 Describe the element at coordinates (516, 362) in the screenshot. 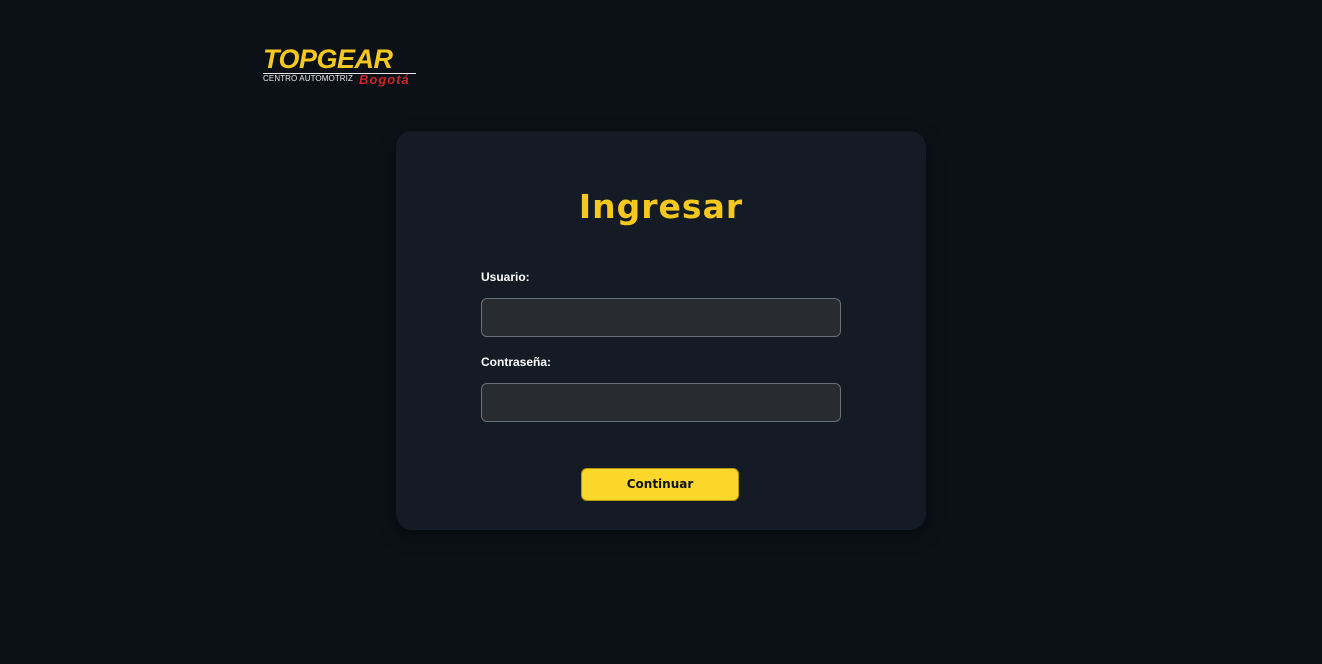

I see `password-label: Contraseña:` at that location.